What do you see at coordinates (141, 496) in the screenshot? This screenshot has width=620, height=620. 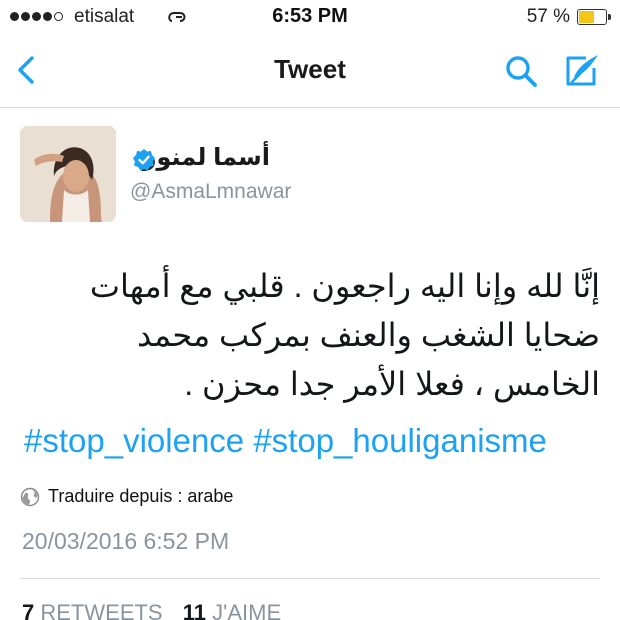 I see `translate-label: Traduire depuis : arabe` at bounding box center [141, 496].